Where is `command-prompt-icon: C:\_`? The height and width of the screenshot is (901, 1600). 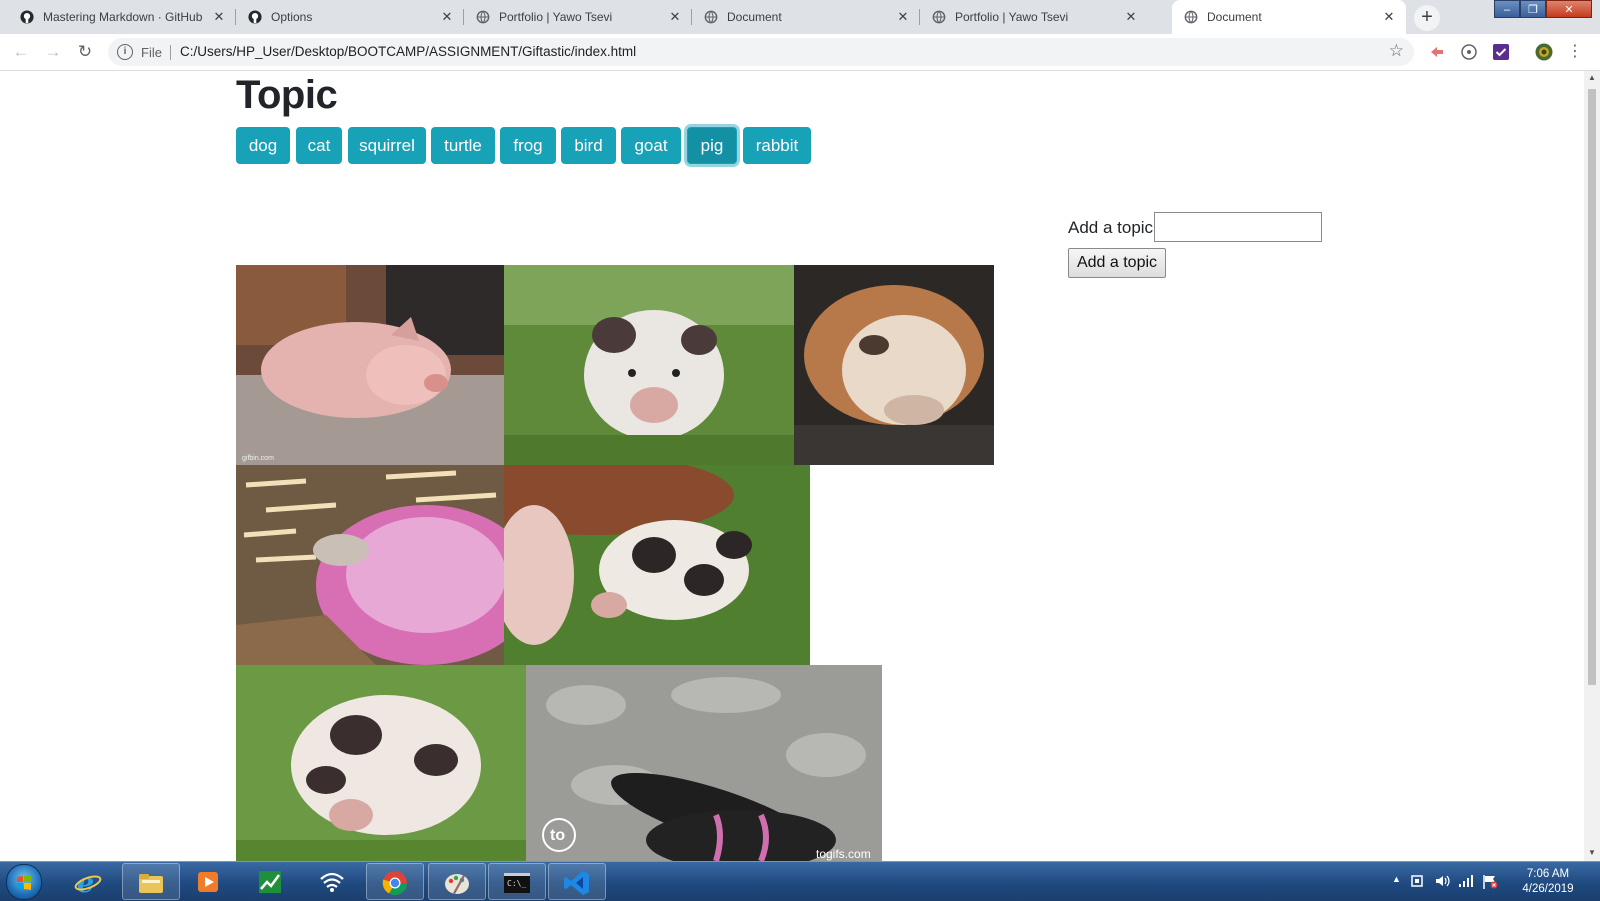 command-prompt-icon: C:\_ is located at coordinates (517, 883).